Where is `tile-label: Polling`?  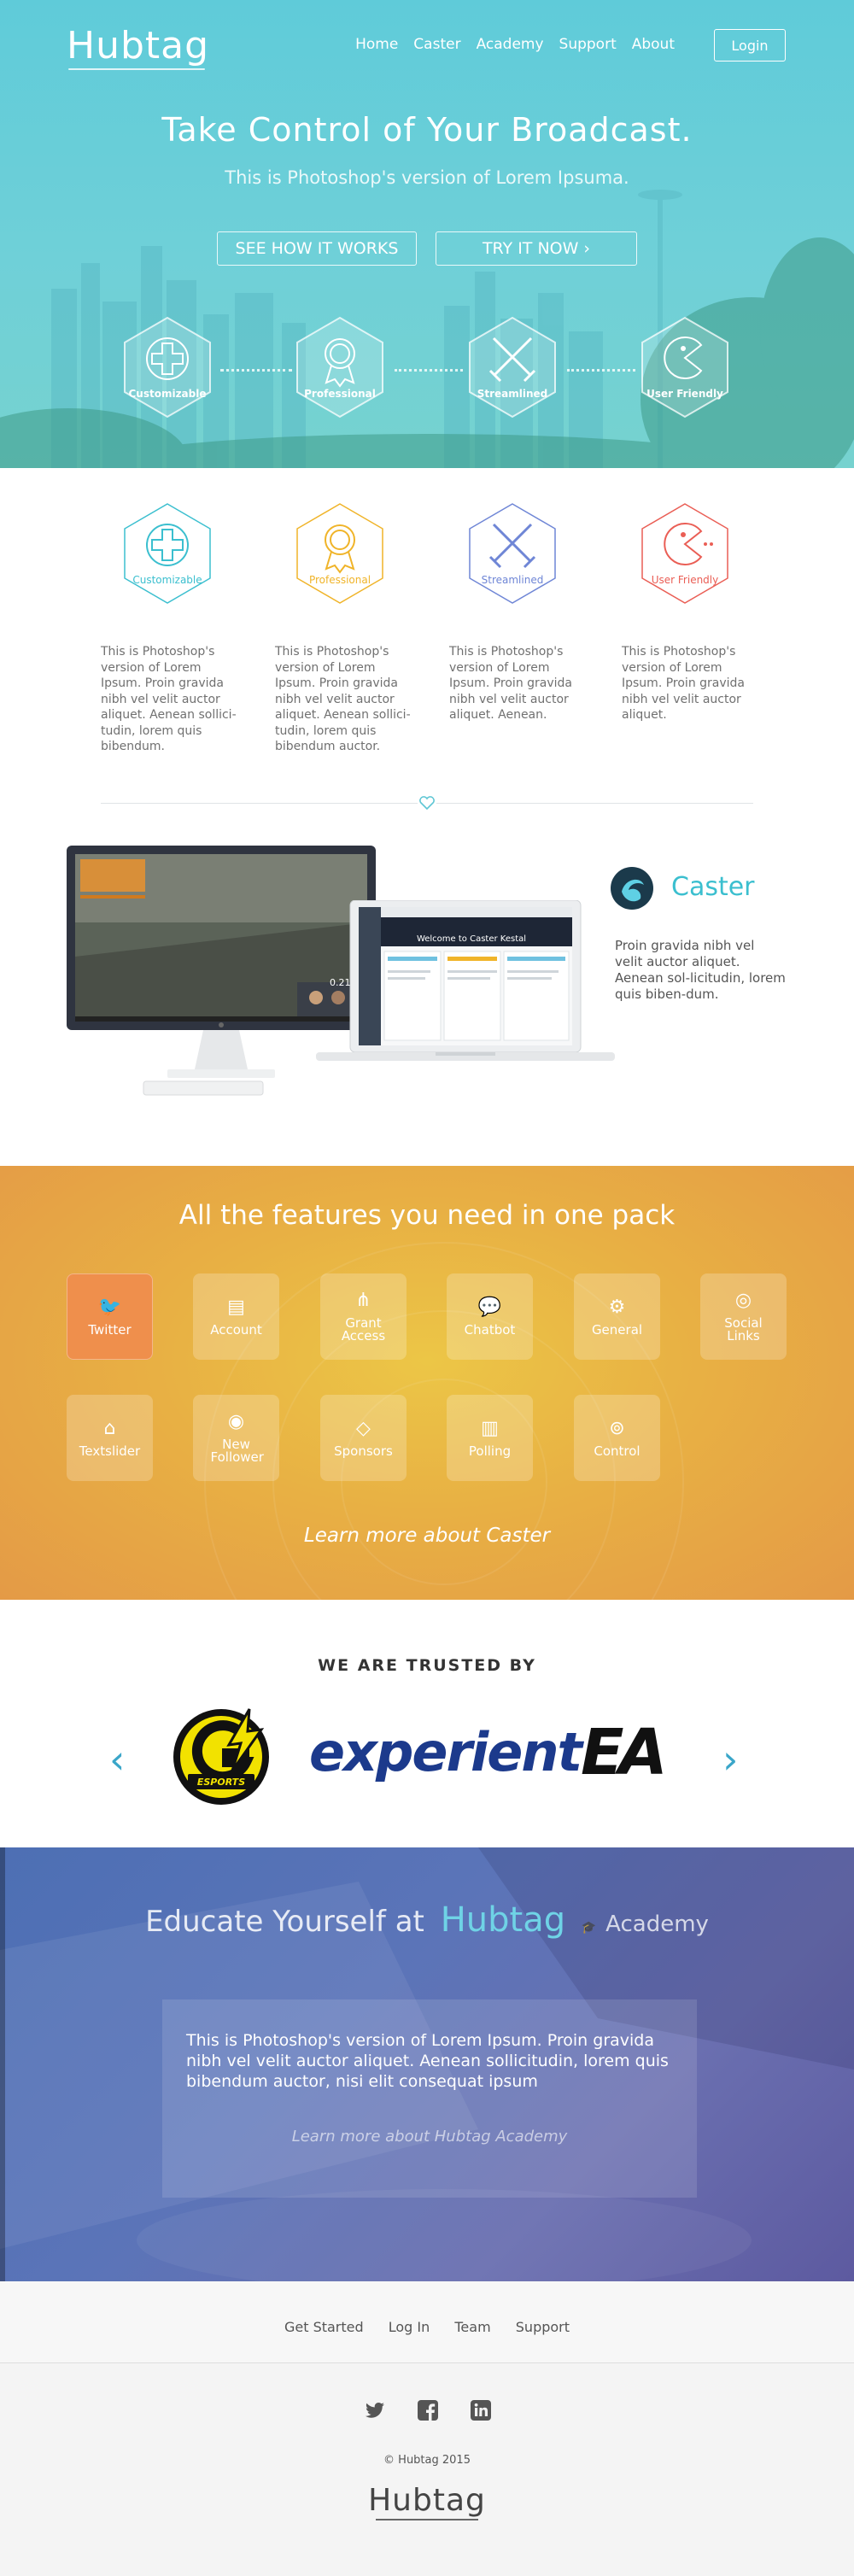 tile-label: Polling is located at coordinates (490, 1451).